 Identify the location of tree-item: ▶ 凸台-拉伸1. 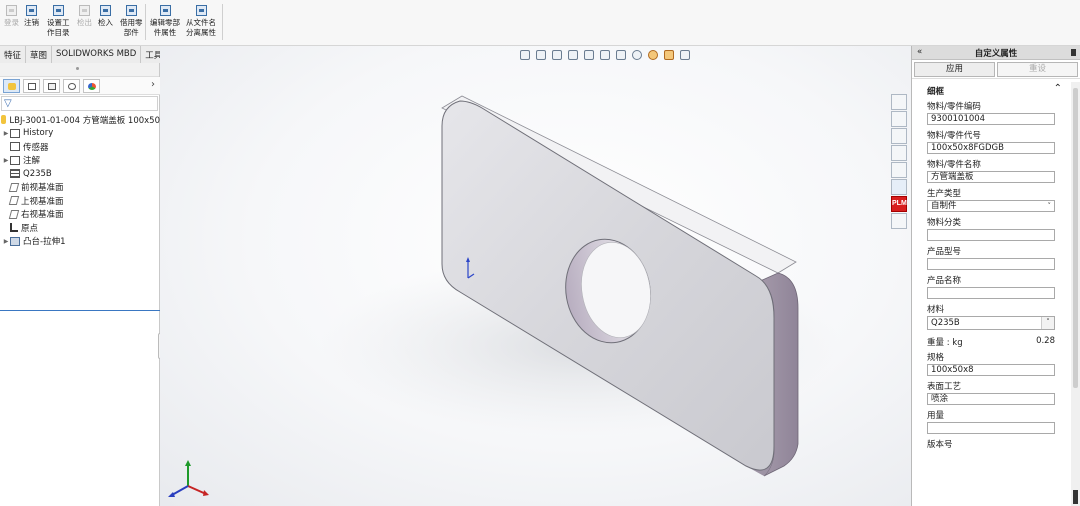
(80, 242).